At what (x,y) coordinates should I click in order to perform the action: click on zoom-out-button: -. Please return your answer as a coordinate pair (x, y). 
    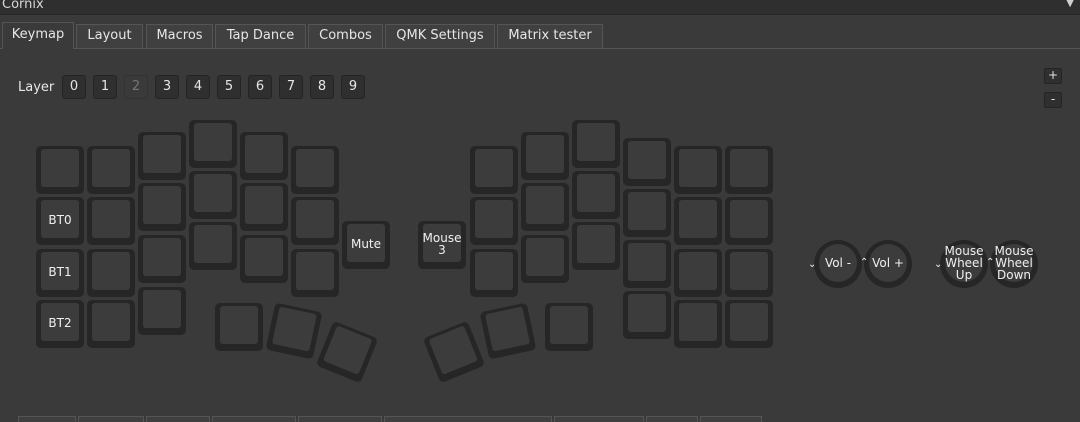
    Looking at the image, I should click on (1053, 100).